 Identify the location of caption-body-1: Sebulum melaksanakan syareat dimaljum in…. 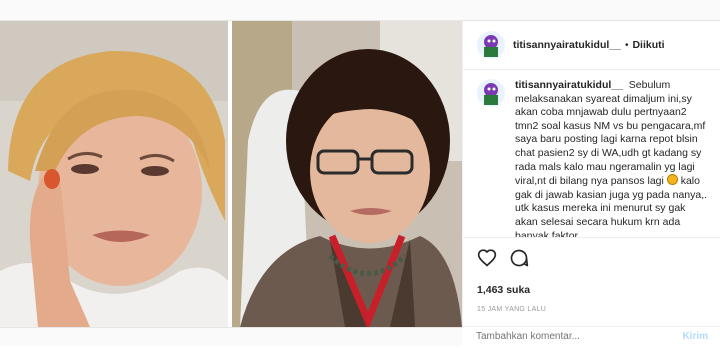
(610, 133).